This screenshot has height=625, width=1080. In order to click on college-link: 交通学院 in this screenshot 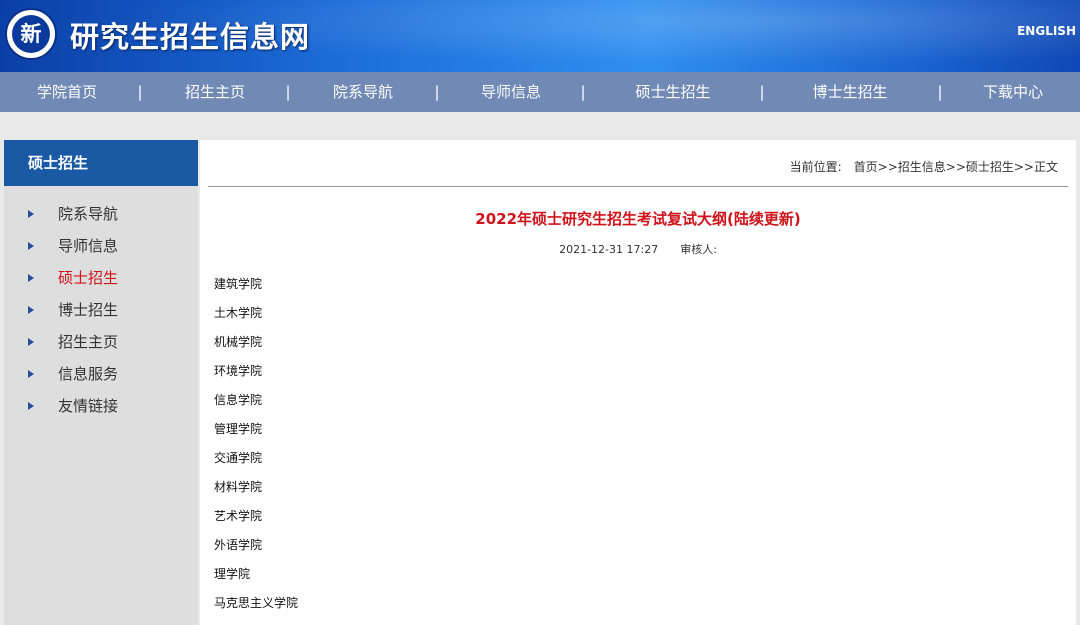, I will do `click(256, 461)`.